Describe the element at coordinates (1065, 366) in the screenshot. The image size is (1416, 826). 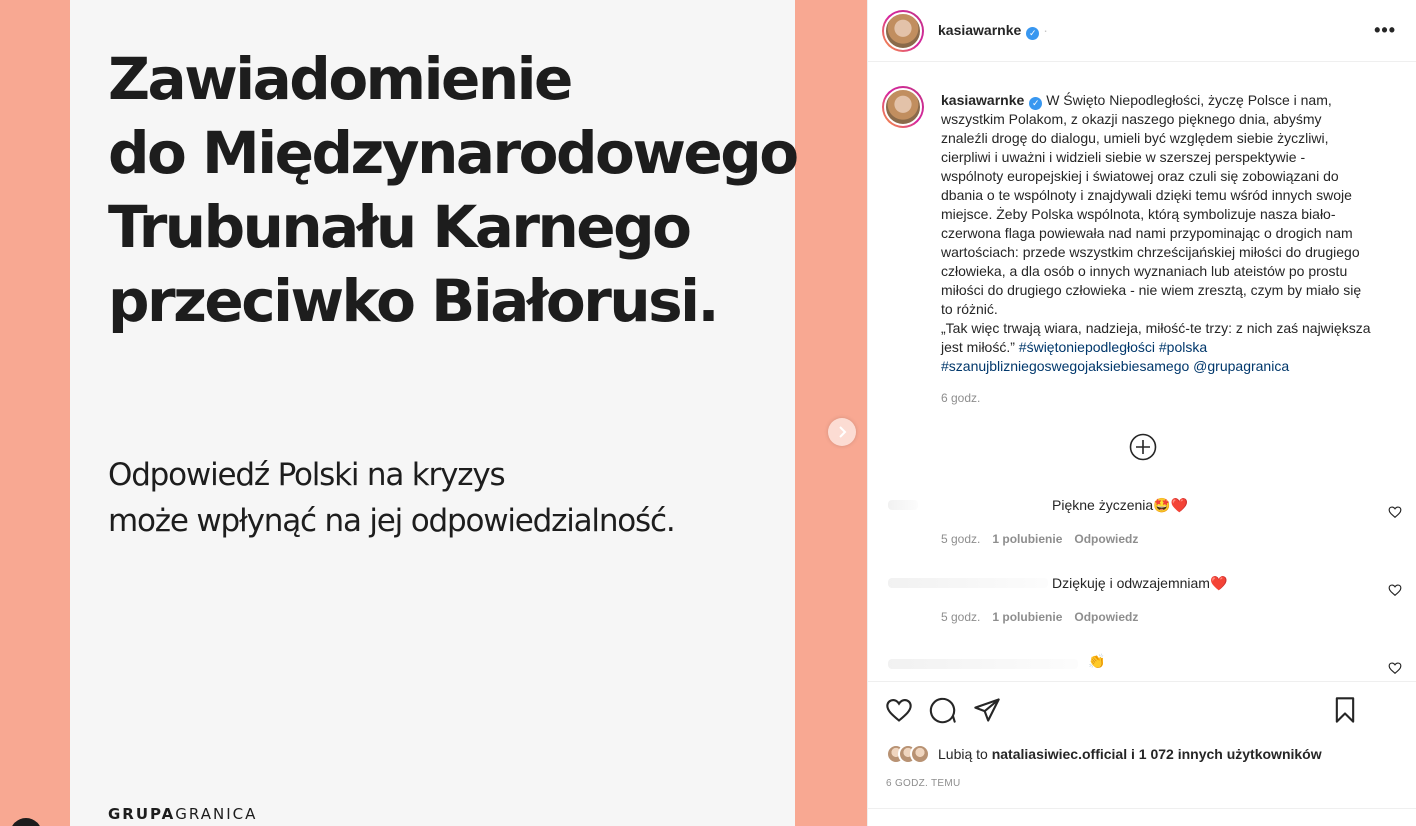
I see `hashtag-link: #szanujblizniegoswegojaksiebiesamego` at that location.